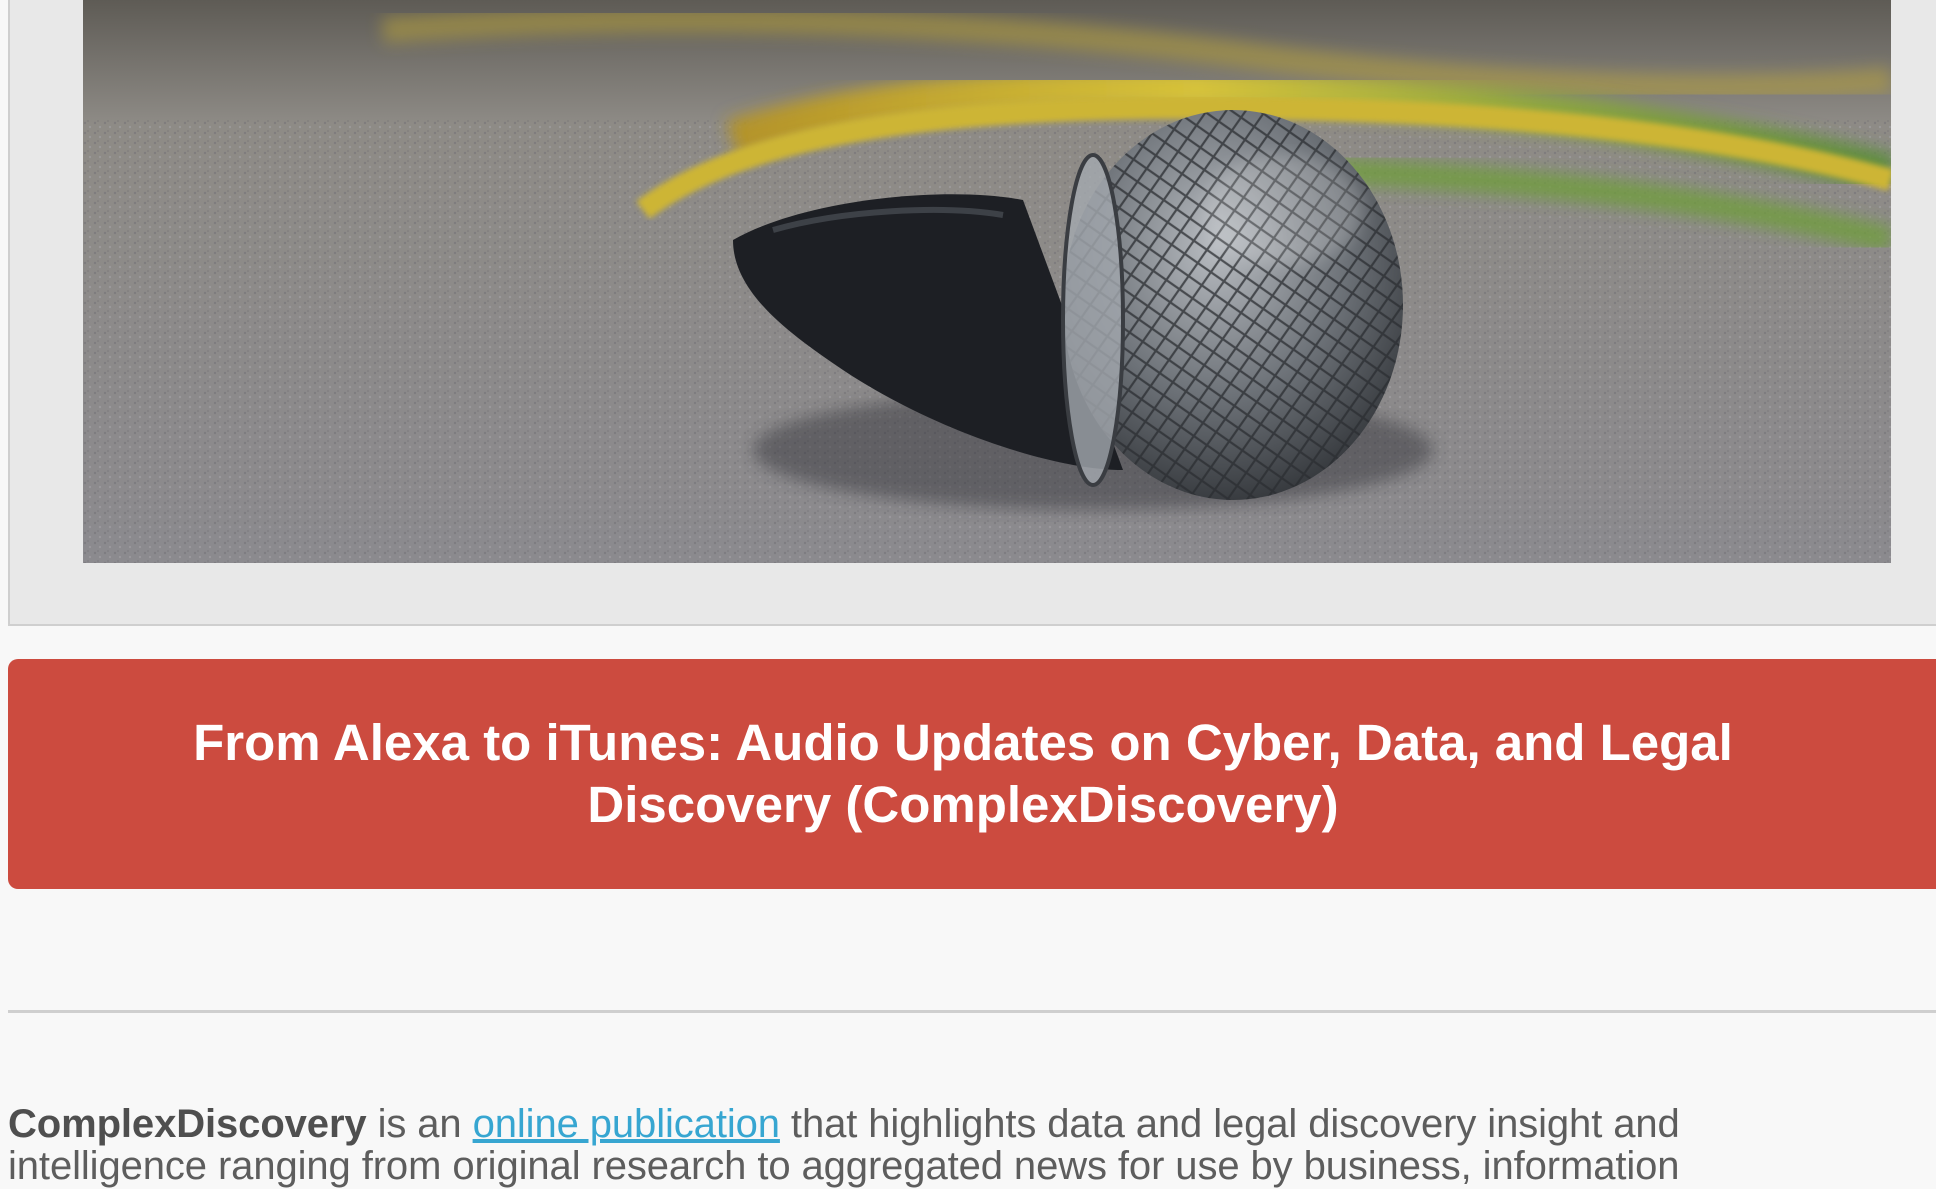 This screenshot has height=1189, width=1936. I want to click on about-text-before-link: is an, so click(419, 1124).